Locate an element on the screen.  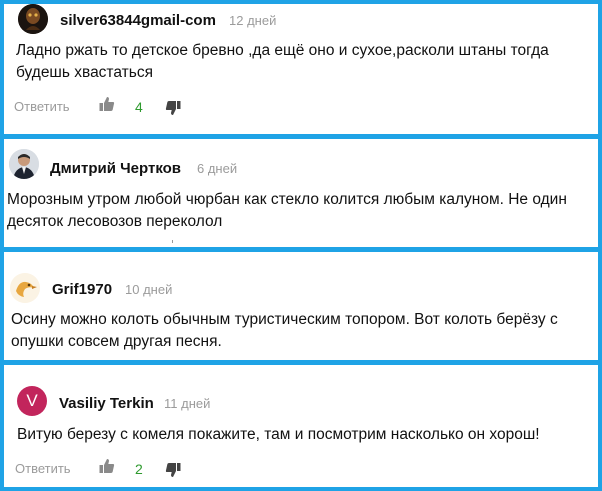
author-avatar: V is located at coordinates (32, 401).